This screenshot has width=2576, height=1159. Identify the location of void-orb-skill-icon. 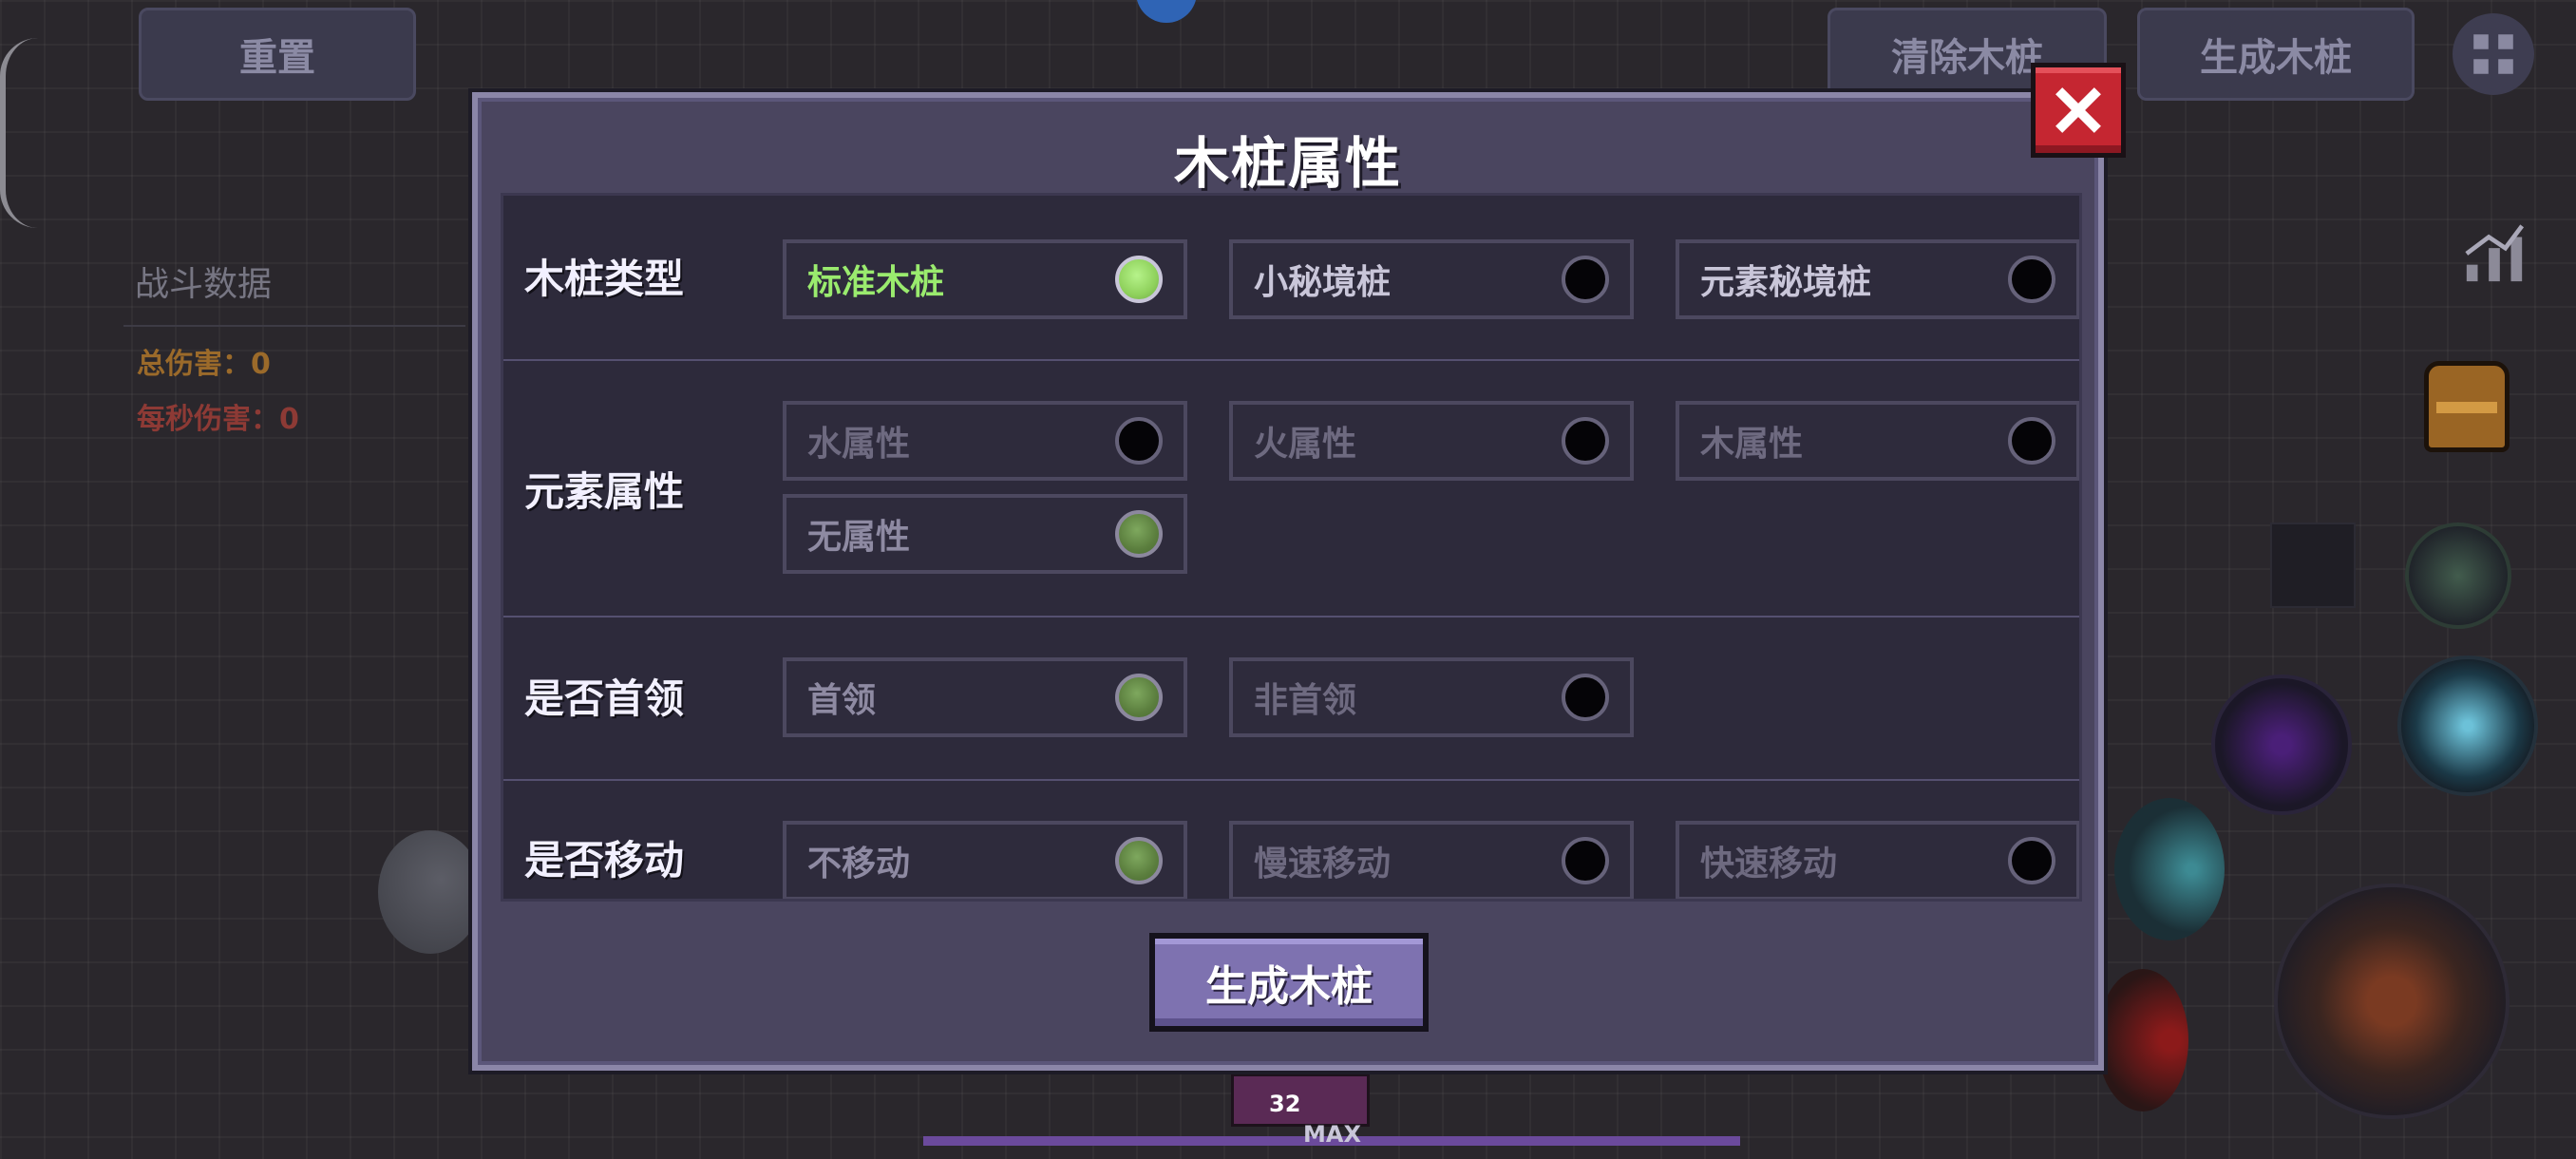
(2281, 744).